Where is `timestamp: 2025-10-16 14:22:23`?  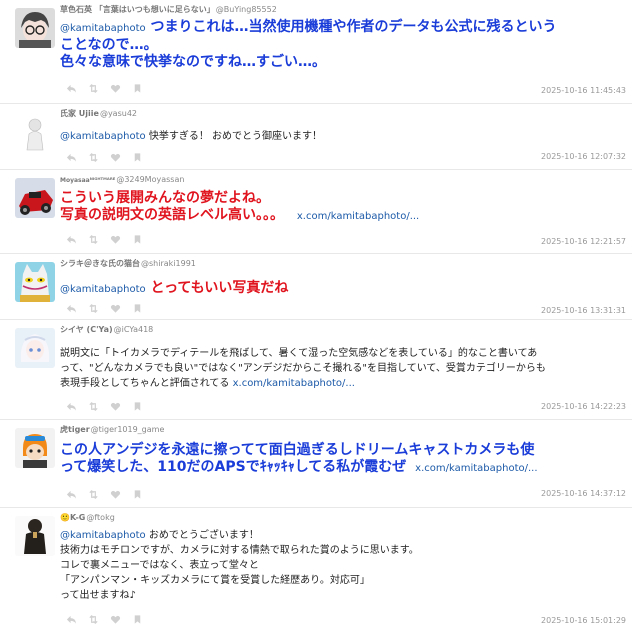
timestamp: 2025-10-16 14:22:23 is located at coordinates (583, 407).